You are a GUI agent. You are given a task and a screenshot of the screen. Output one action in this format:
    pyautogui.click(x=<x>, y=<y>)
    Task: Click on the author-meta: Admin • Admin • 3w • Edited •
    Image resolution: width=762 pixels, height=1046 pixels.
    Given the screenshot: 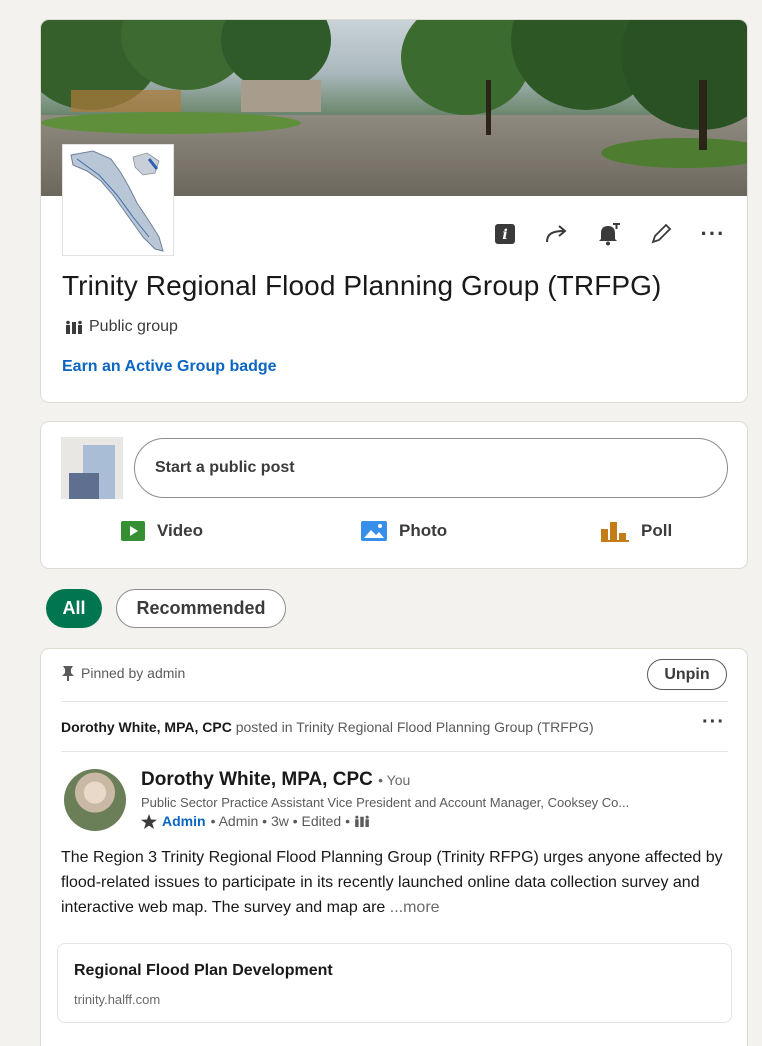 What is the action you would take?
    pyautogui.click(x=255, y=821)
    